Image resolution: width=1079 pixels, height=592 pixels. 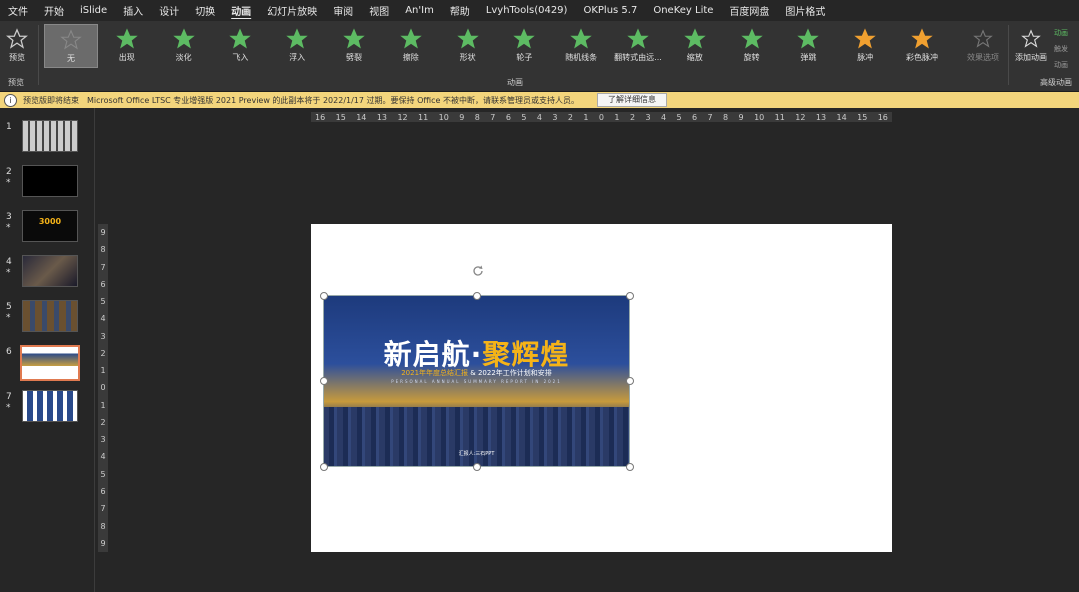 What do you see at coordinates (54, 10) in the screenshot?
I see `menu-item: 开始` at bounding box center [54, 10].